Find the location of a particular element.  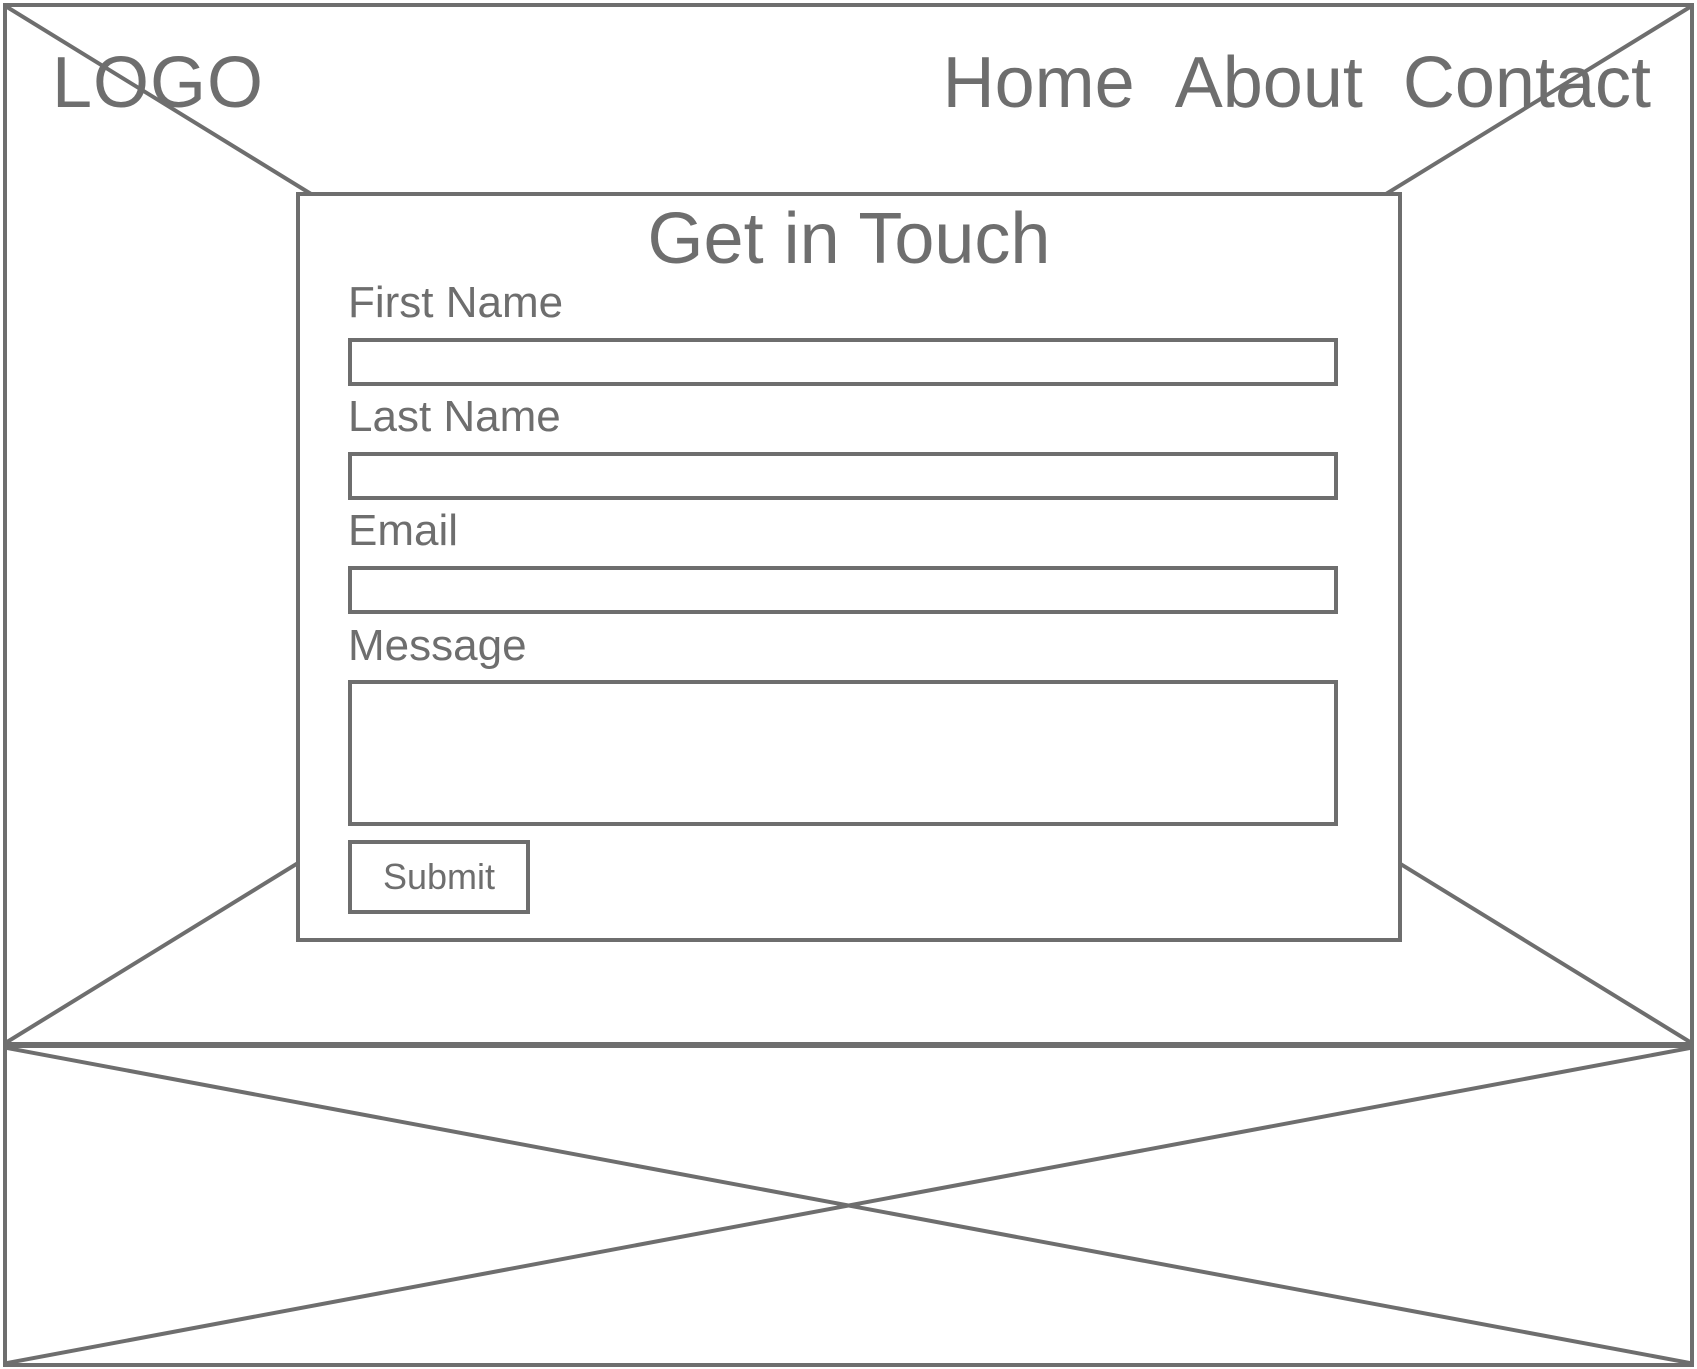

logo: LOGO is located at coordinates (158, 83).